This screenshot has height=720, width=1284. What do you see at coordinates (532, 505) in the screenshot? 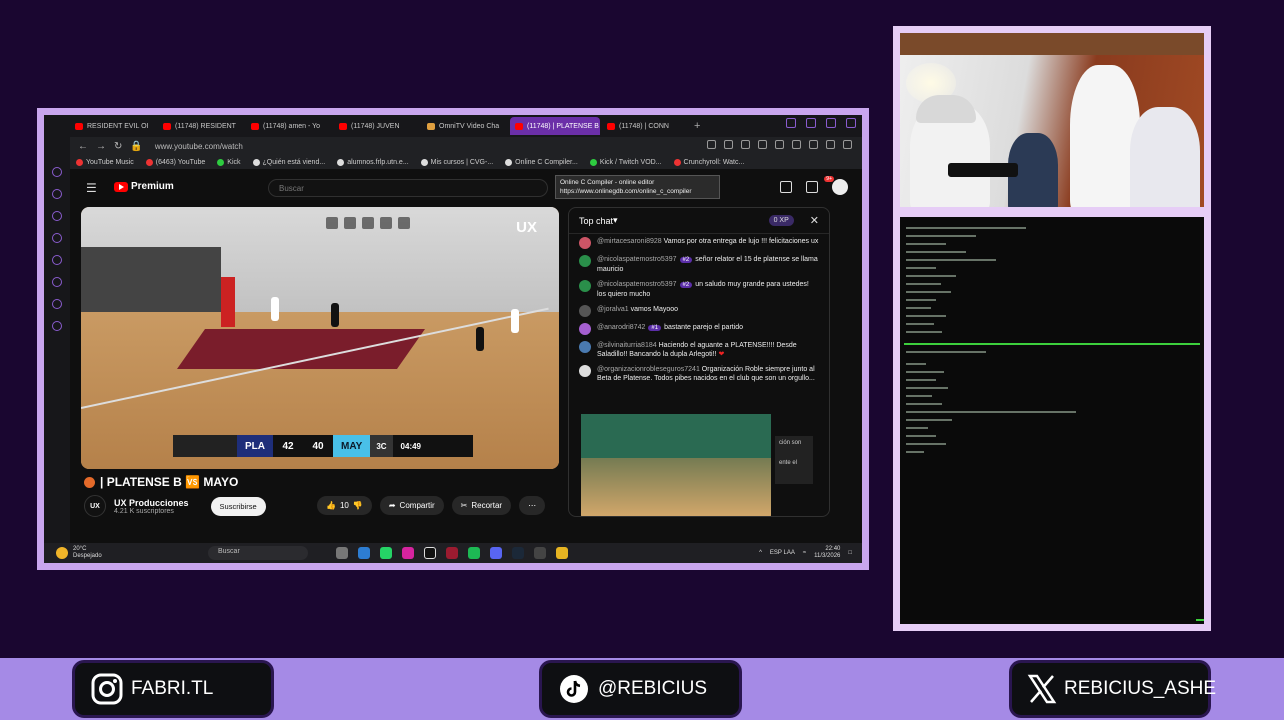
I see `more-actions-button: ⋯` at bounding box center [532, 505].